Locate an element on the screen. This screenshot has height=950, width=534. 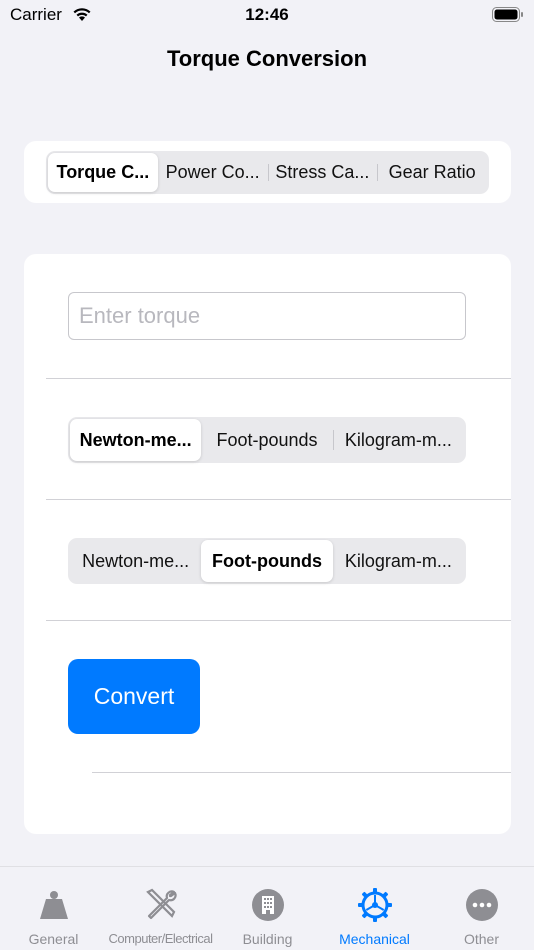
tab-label: Other is located at coordinates (481, 939).